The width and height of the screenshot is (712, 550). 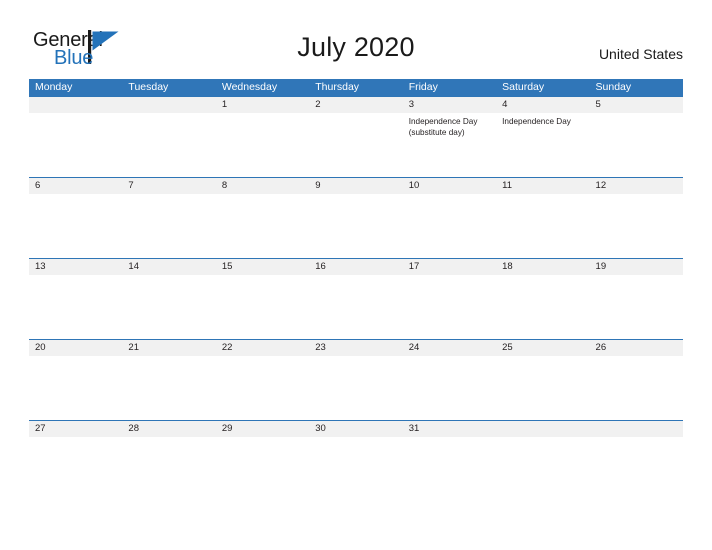 I want to click on calendar-day-cell: 18, so click(x=542, y=299).